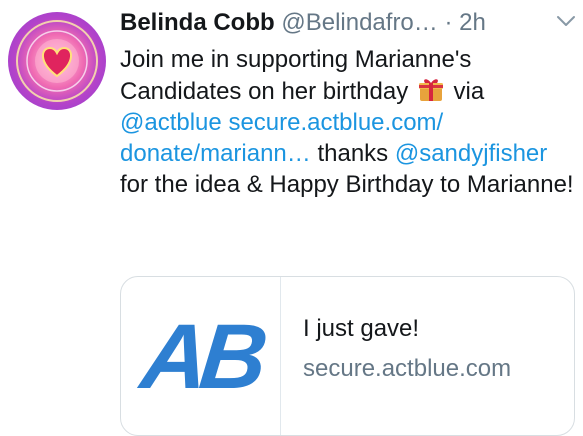 Image resolution: width=583 pixels, height=436 pixels. What do you see at coordinates (566, 21) in the screenshot?
I see `chevron-down-icon` at bounding box center [566, 21].